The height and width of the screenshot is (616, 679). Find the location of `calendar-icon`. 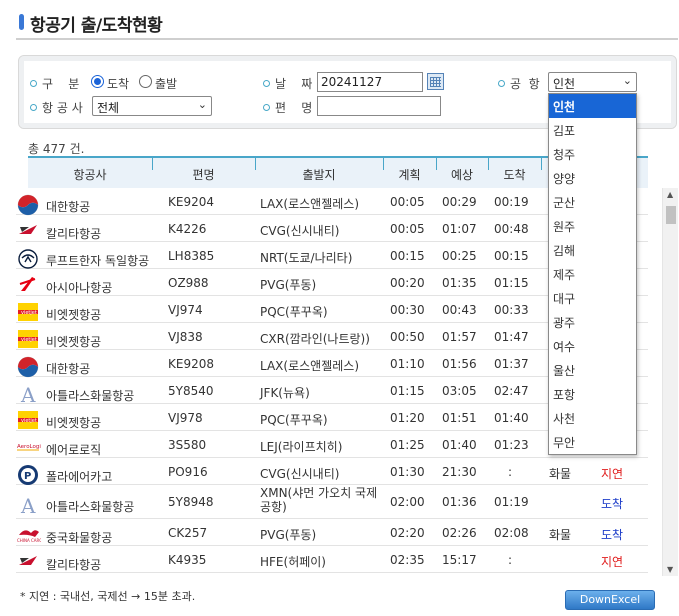

calendar-icon is located at coordinates (435, 81).